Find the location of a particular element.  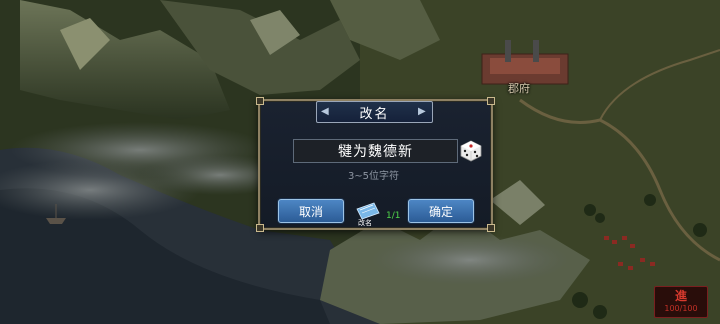

advance-button: 進 100/100 is located at coordinates (681, 302).